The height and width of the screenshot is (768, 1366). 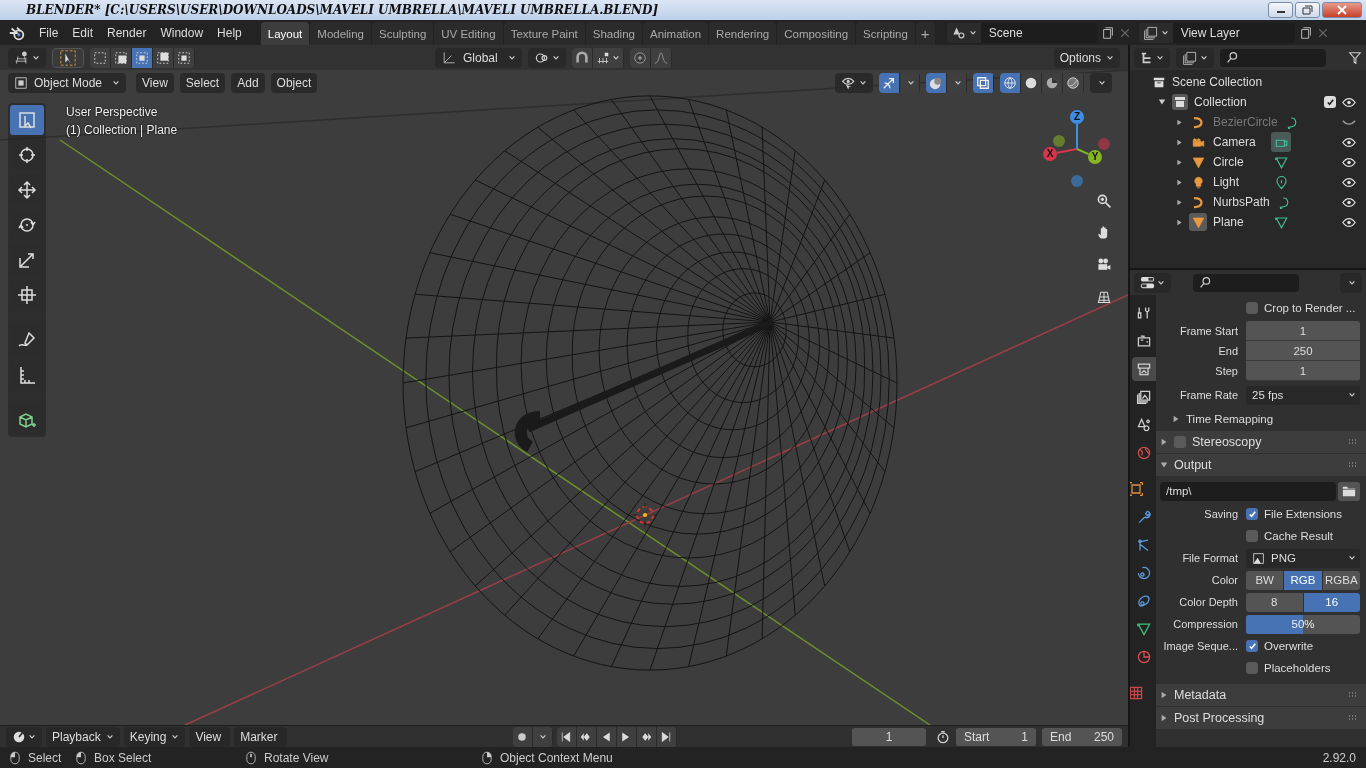 What do you see at coordinates (1241, 202) in the screenshot?
I see `object-name: NurbsPath` at bounding box center [1241, 202].